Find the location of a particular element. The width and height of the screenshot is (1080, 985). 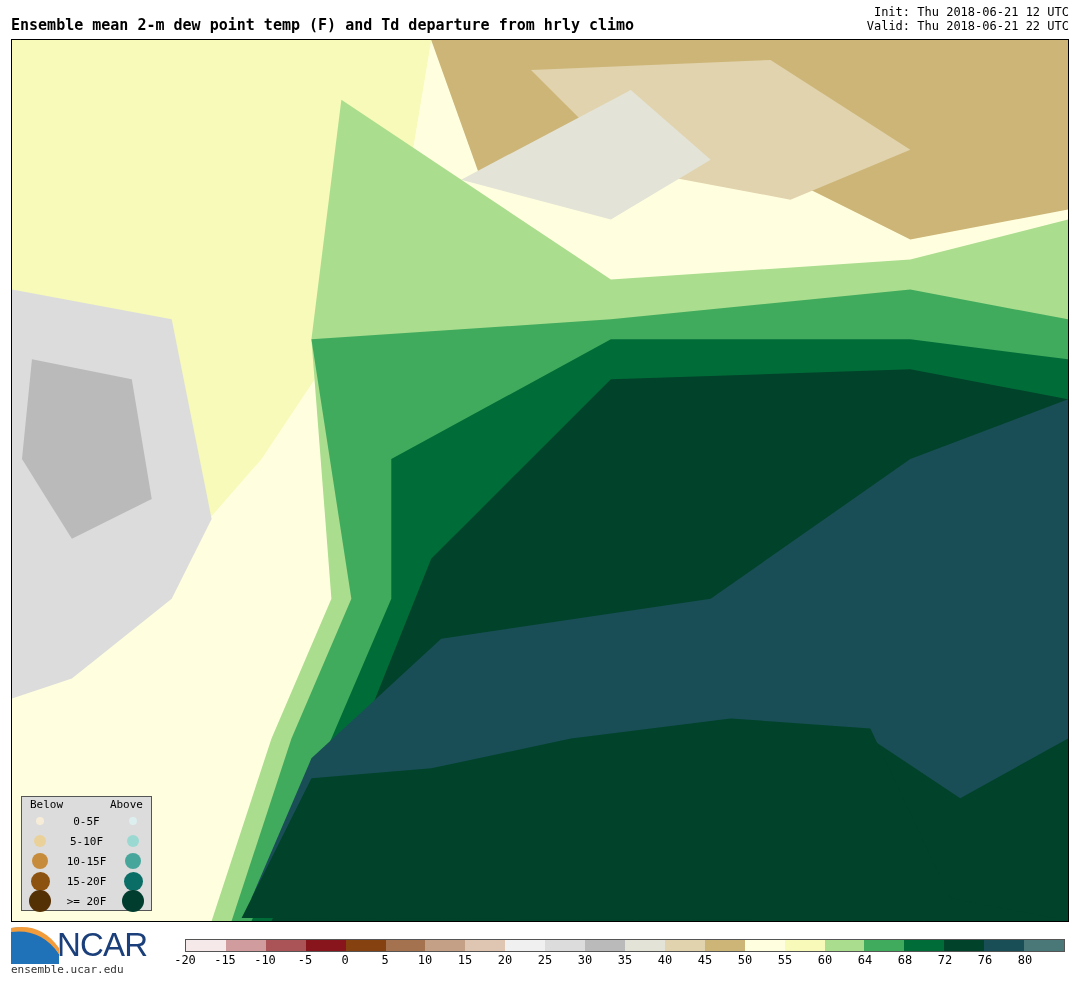

swoosh-icon is located at coordinates (35, 944).